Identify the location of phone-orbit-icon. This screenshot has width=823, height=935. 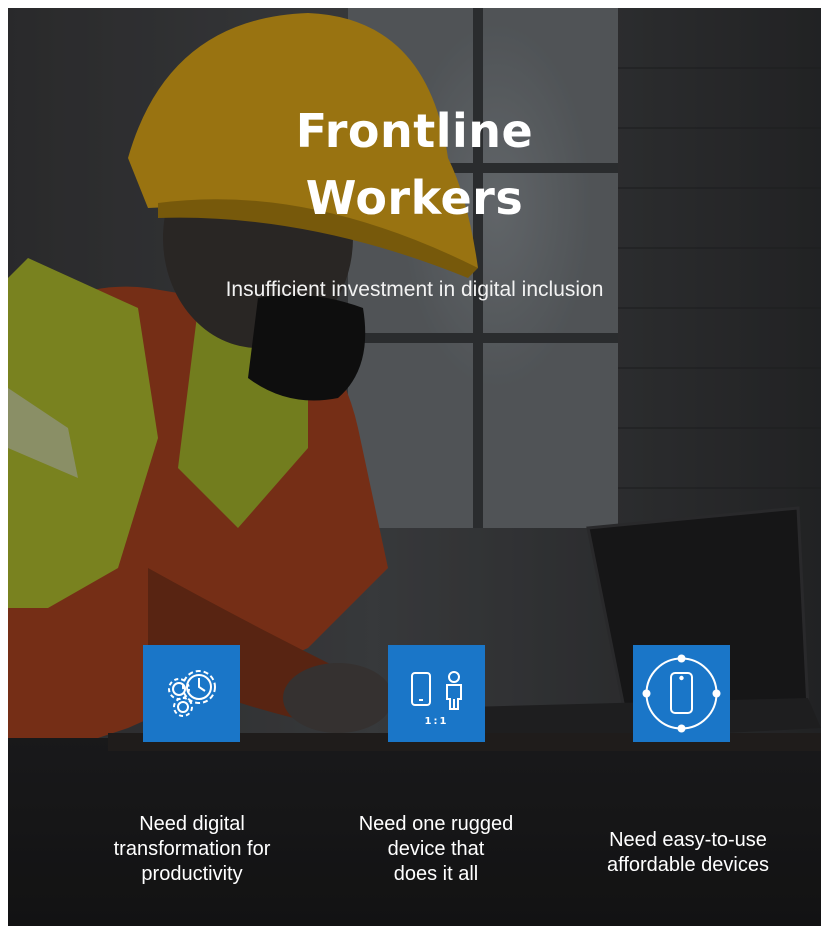
(681, 693).